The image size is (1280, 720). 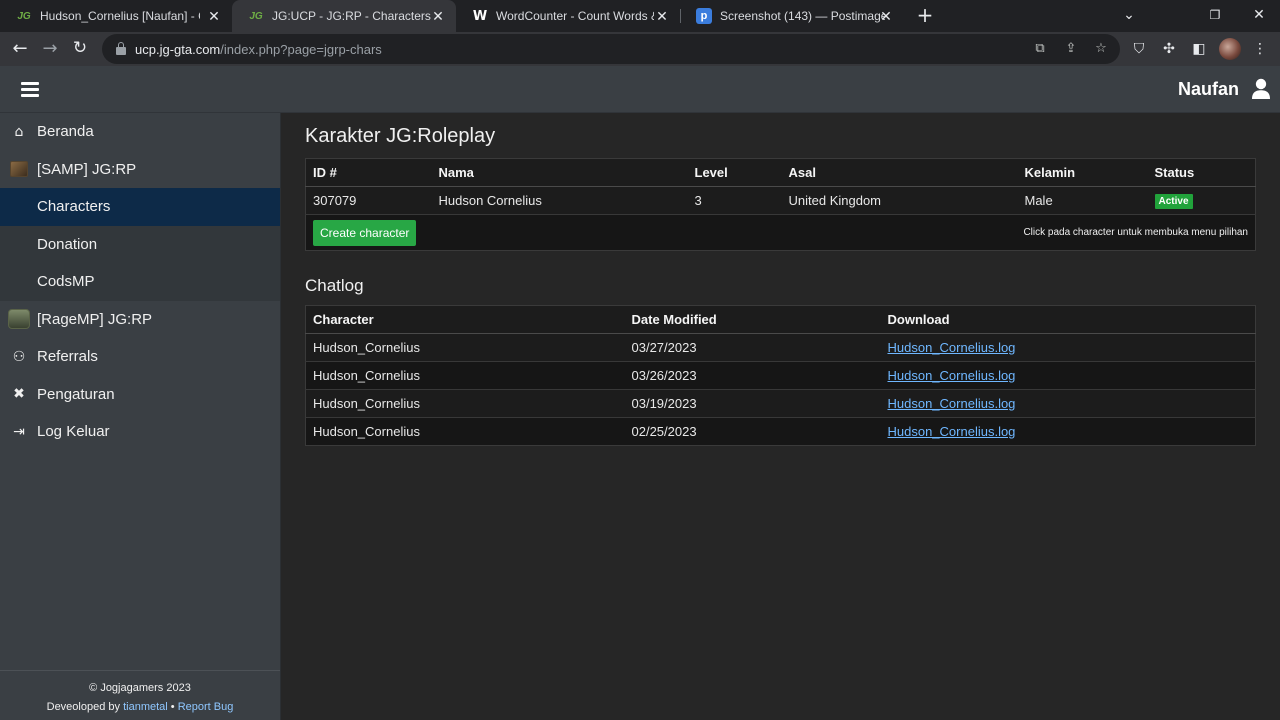 I want to click on sidebar-item-samp: [SAMP] JG:RP, so click(x=140, y=170).